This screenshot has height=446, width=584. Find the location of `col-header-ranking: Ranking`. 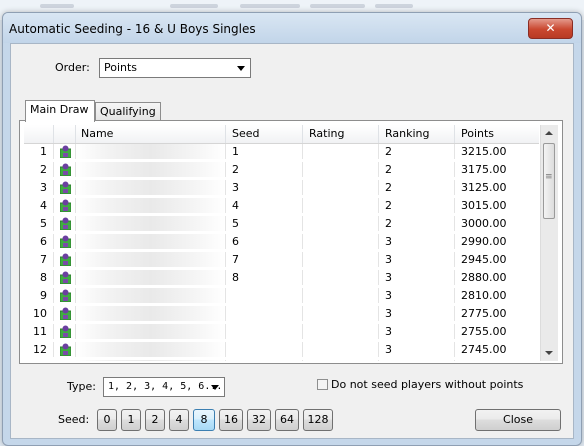

col-header-ranking: Ranking is located at coordinates (417, 134).